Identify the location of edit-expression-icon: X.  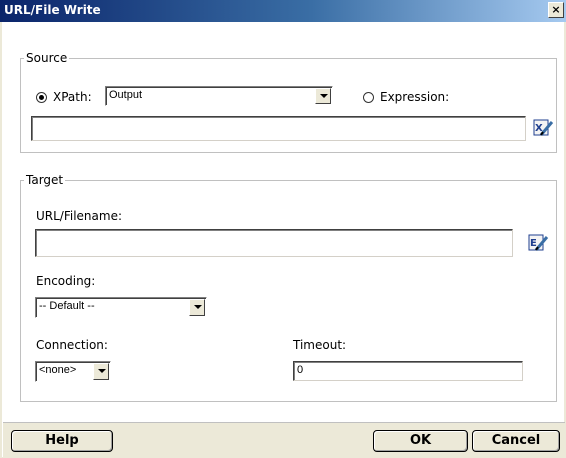
(543, 127).